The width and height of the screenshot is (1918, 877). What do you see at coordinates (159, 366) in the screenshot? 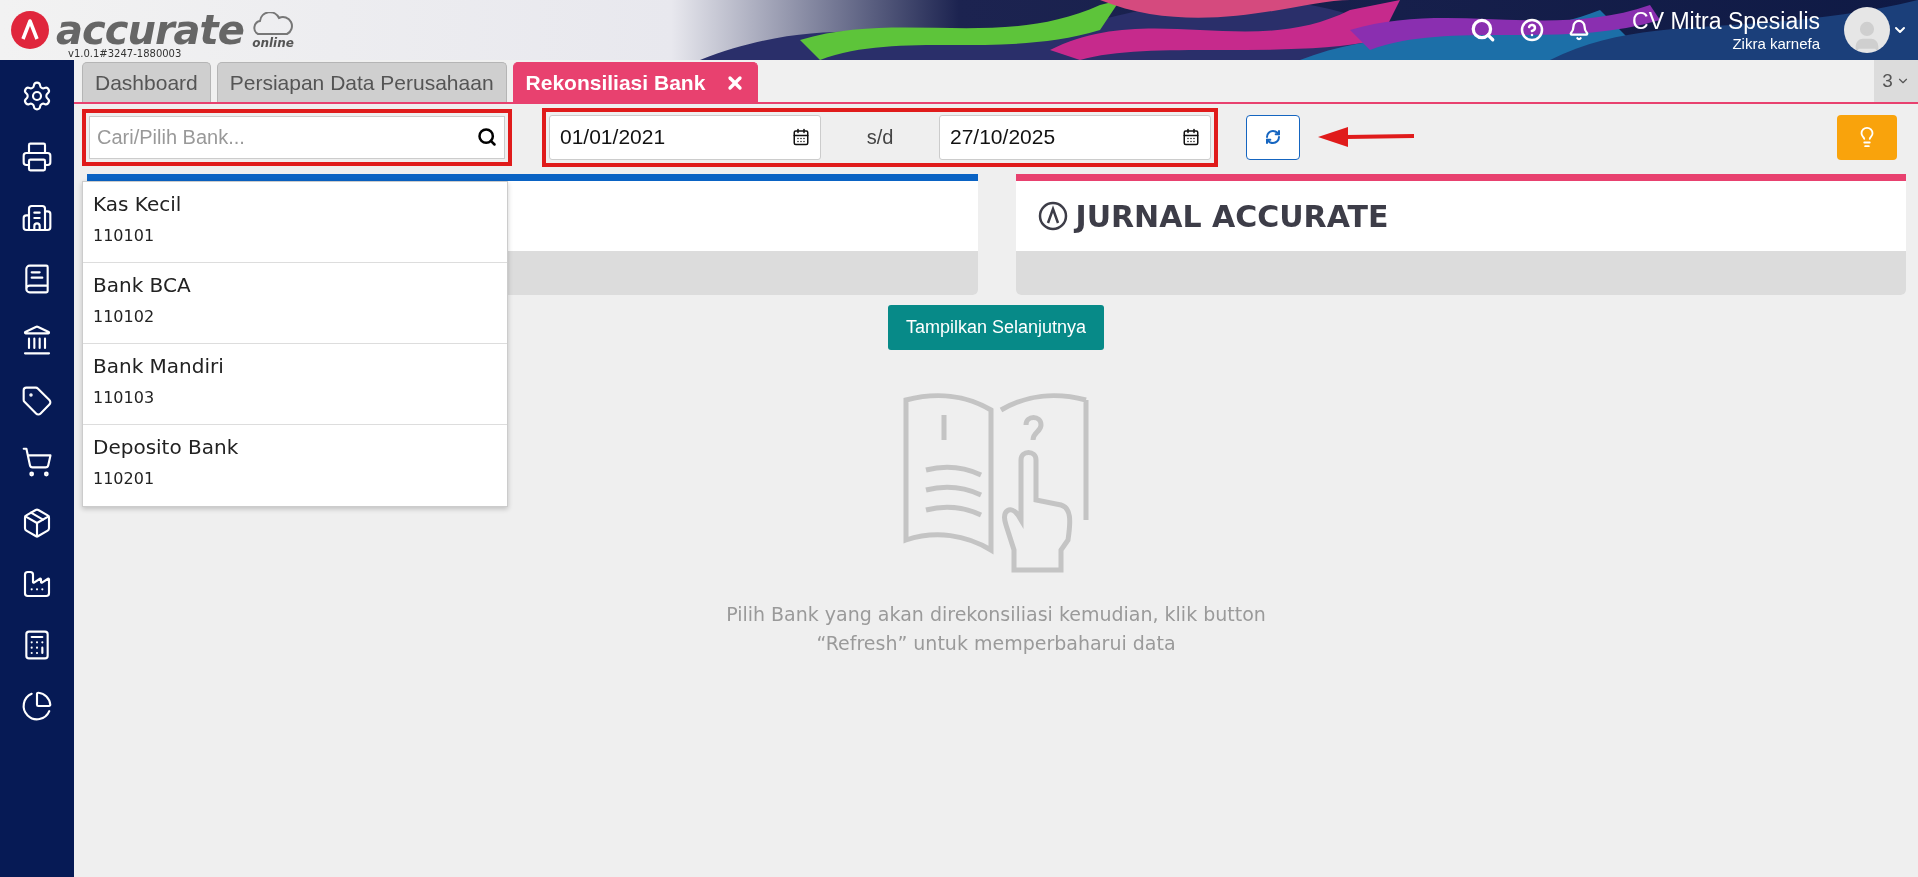
I see `bank-name: Bank Mandiri` at bounding box center [159, 366].